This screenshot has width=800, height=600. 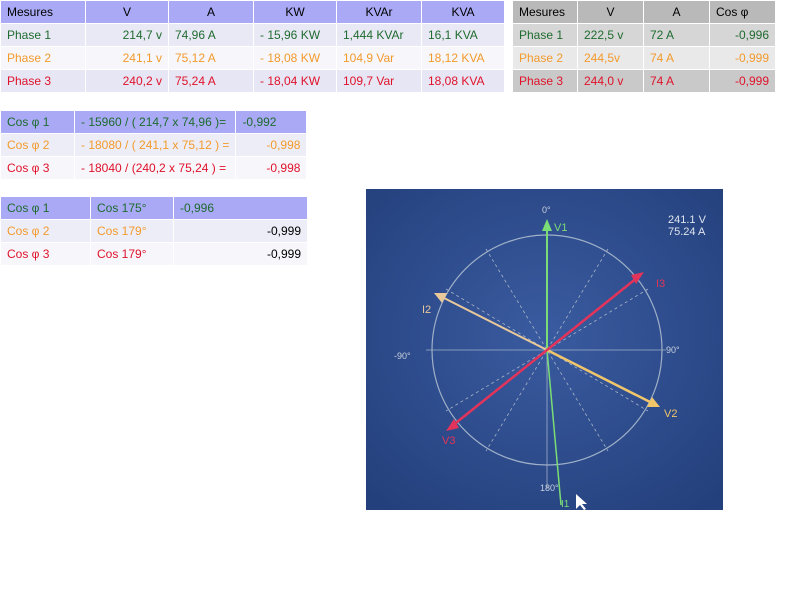 I want to click on table-row: Phase 2 244,5v 74 A -0,999, so click(x=644, y=58).